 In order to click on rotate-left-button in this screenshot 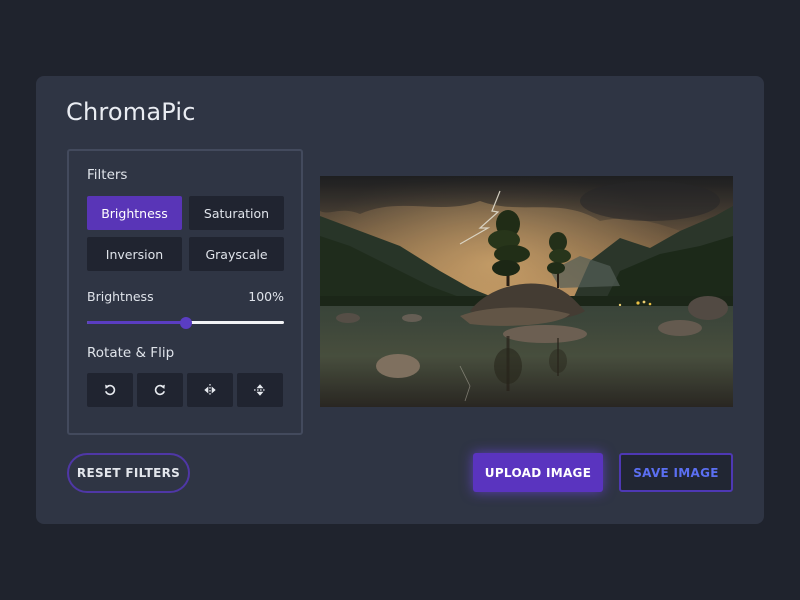, I will do `click(110, 390)`.